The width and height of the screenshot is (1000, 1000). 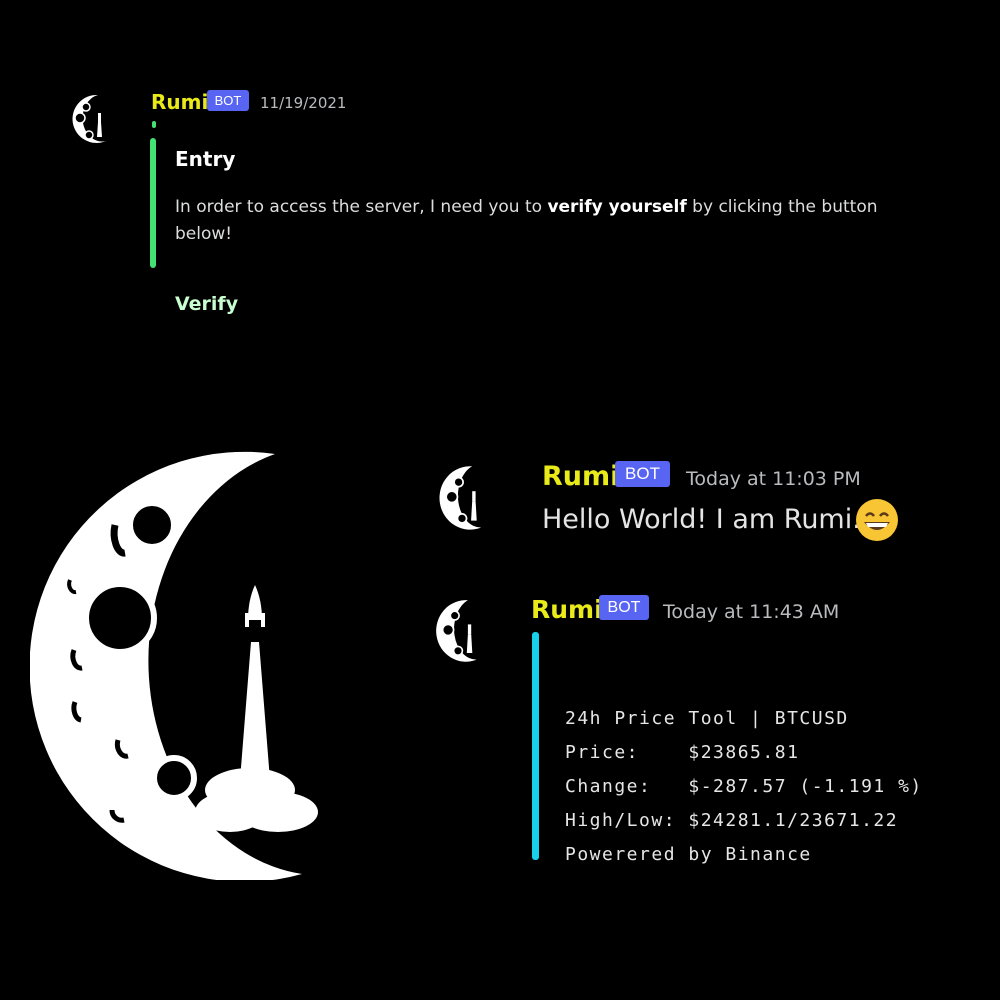 I want to click on powered-by-line: Powerered by Binance, so click(x=688, y=854).